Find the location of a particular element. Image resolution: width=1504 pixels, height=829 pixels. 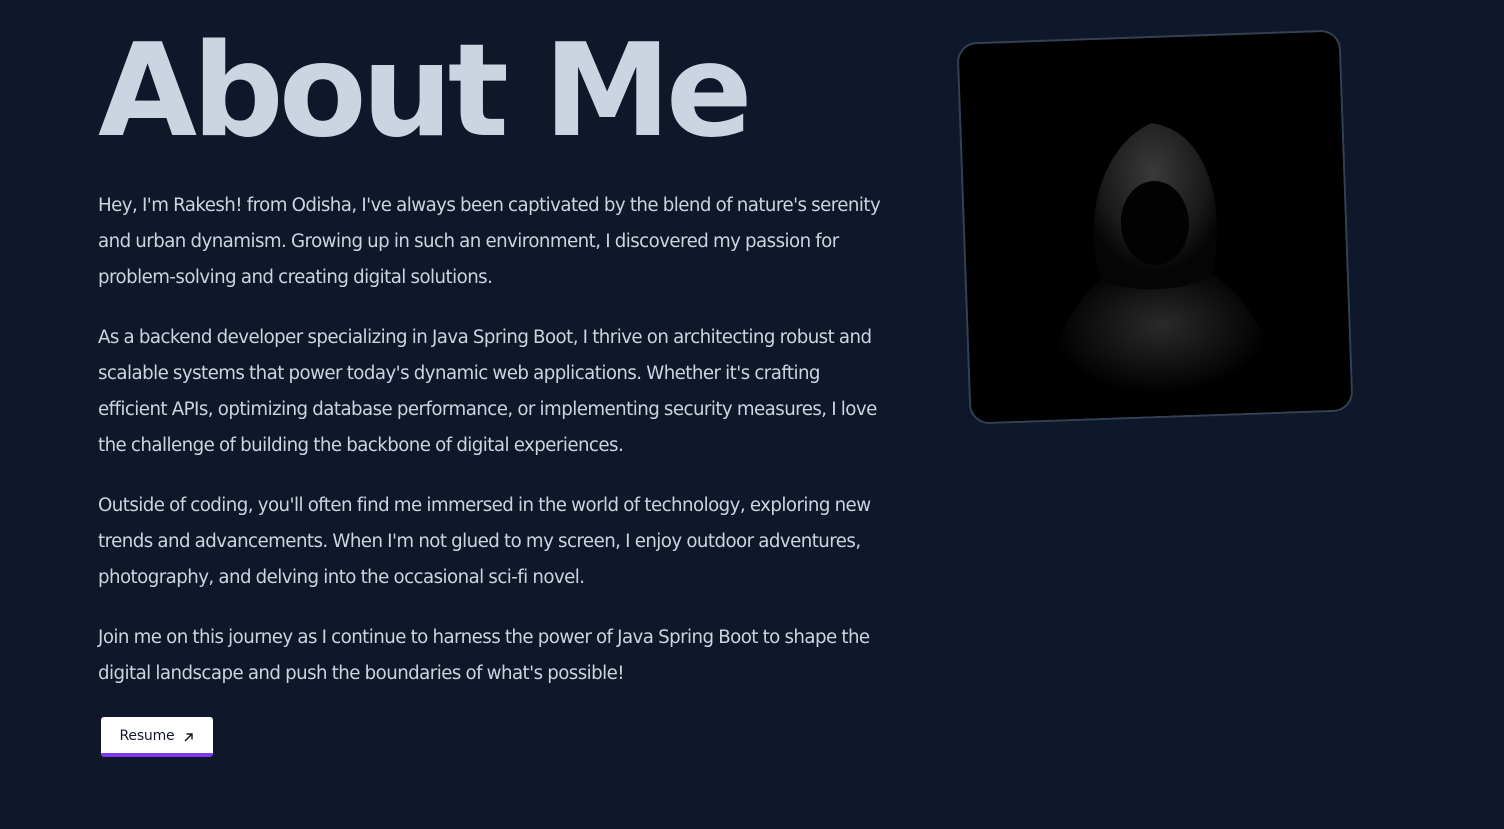

resume-button-label: Resume is located at coordinates (147, 736).